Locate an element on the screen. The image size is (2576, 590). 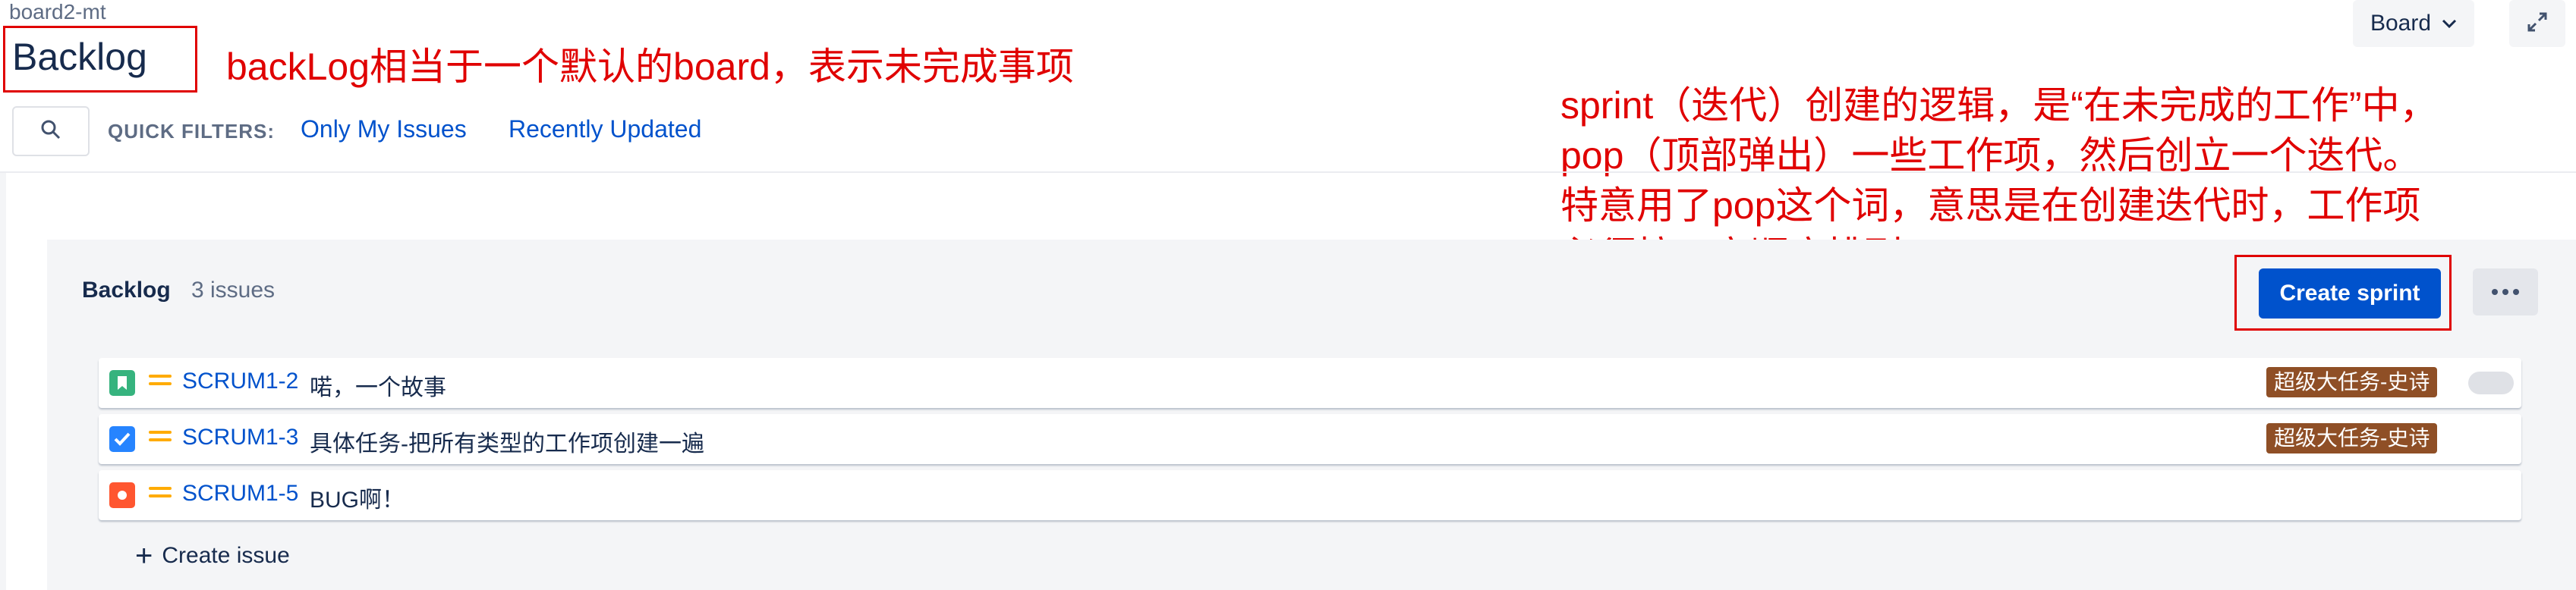
more-actions-button is located at coordinates (2505, 291).